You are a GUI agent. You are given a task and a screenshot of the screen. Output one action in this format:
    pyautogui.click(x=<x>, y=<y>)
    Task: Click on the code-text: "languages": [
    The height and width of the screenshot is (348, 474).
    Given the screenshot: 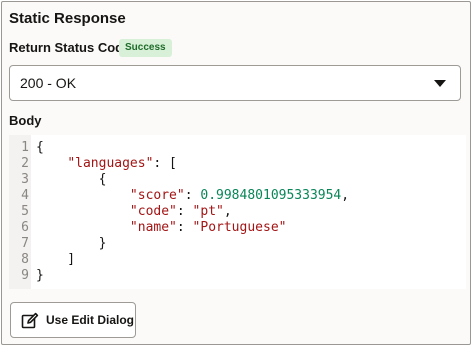 What is the action you would take?
    pyautogui.click(x=122, y=163)
    